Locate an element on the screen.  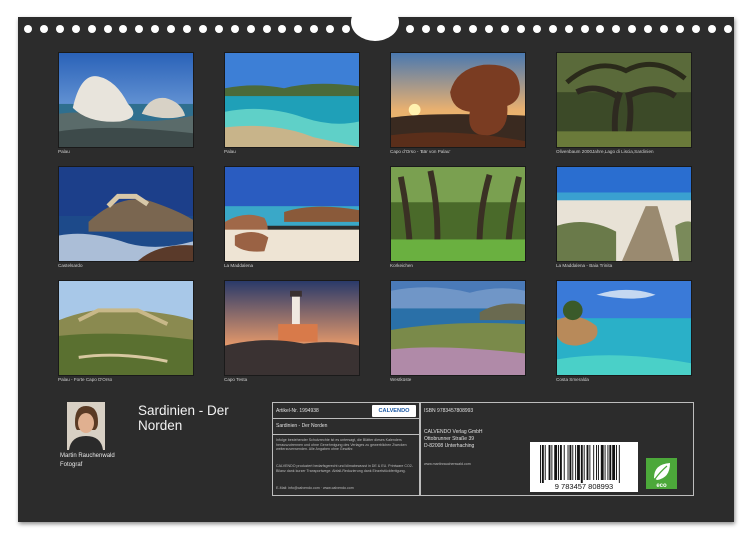
photo-cork-oaks is located at coordinates (458, 214).